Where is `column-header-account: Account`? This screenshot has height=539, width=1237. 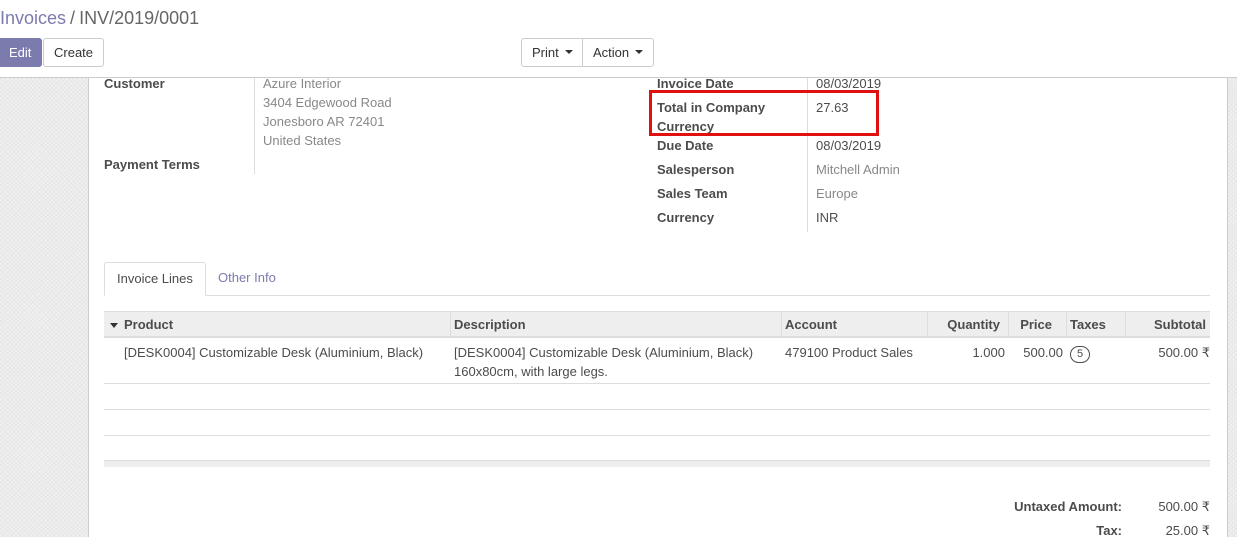
column-header-account: Account is located at coordinates (810, 324).